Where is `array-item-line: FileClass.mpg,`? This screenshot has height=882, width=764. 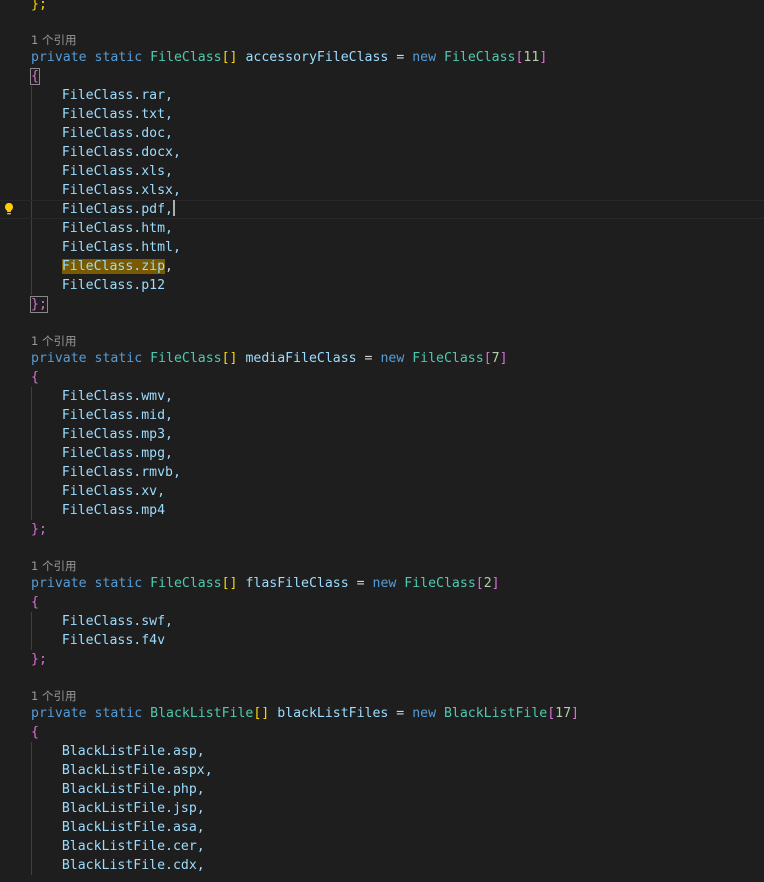
array-item-line: FileClass.mpg, is located at coordinates (382, 453).